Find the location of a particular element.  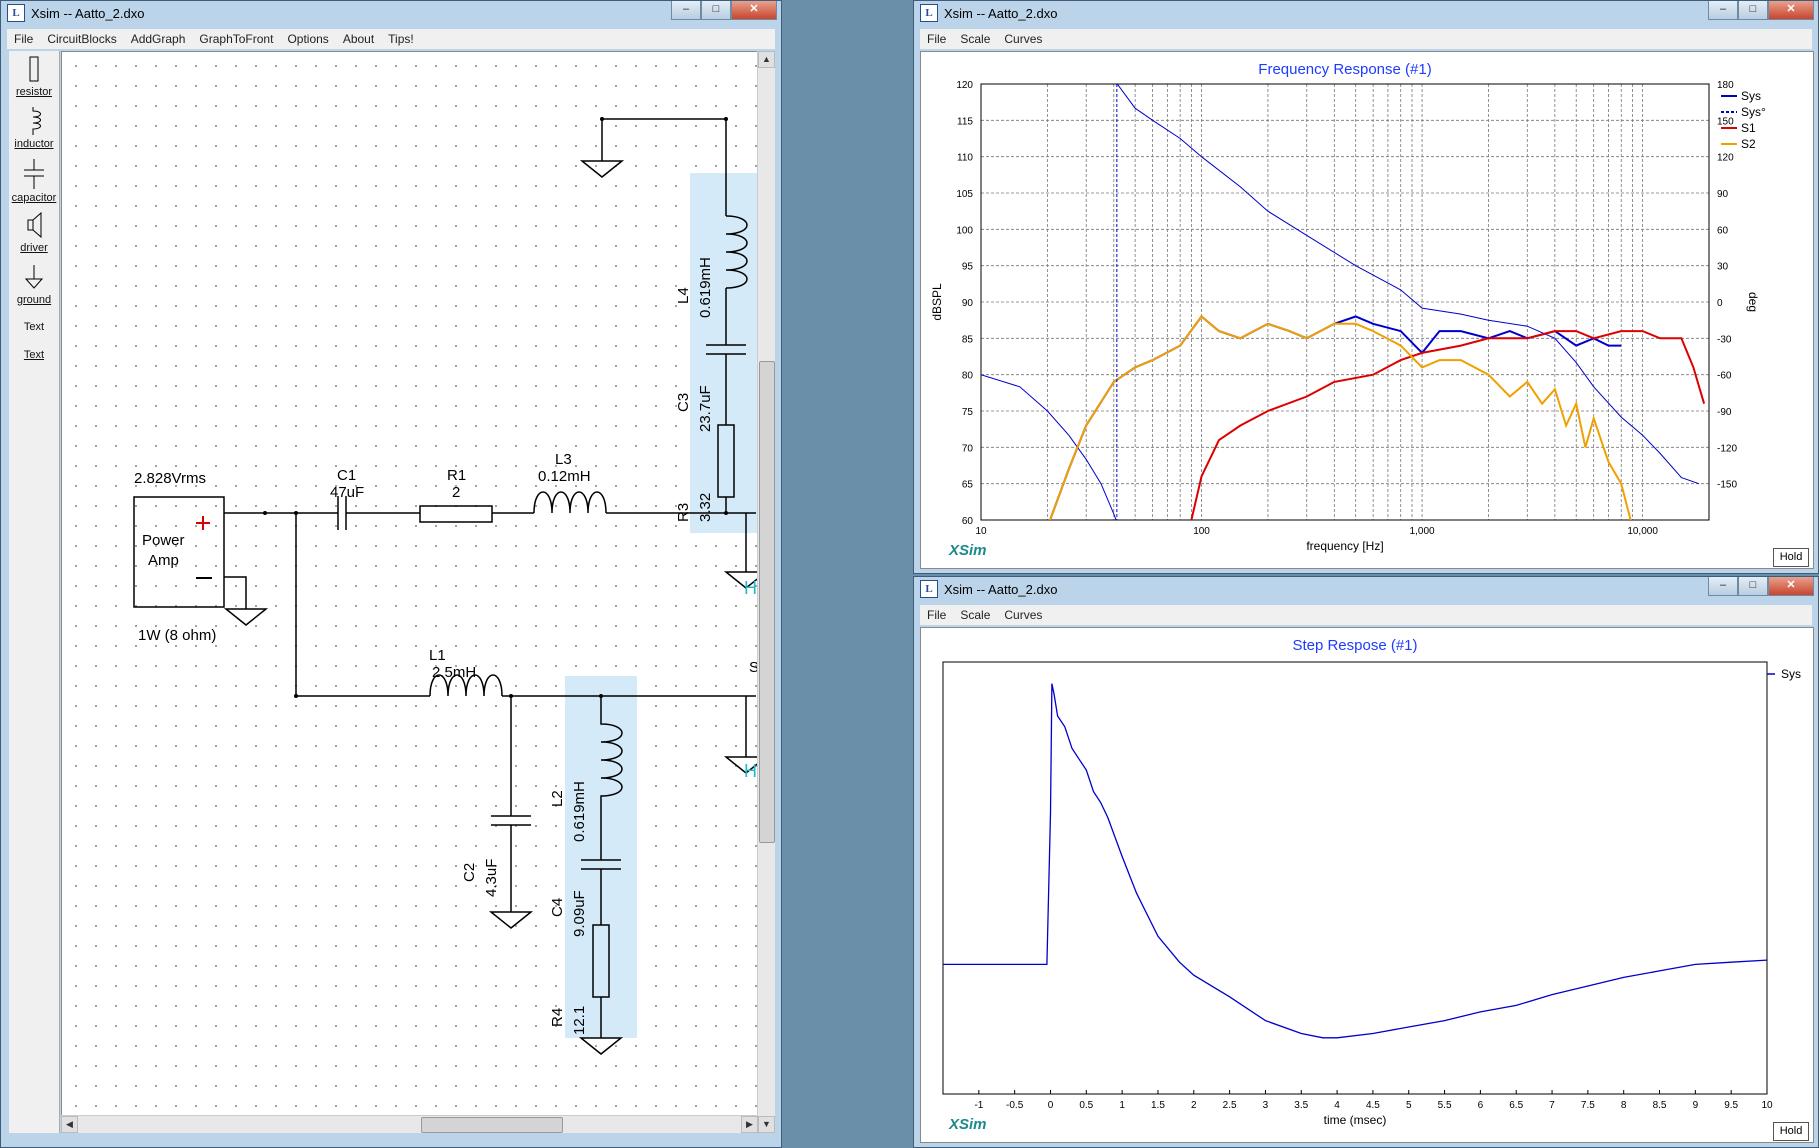

ground-top is located at coordinates (602, 169).